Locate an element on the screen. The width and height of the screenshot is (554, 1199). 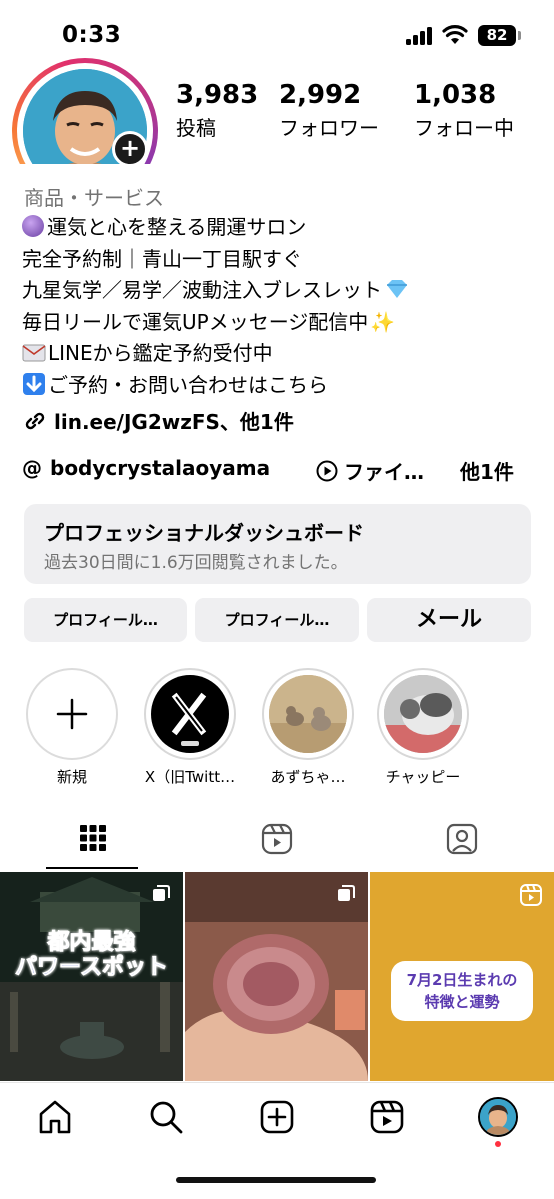
following-count: 1,038 is located at coordinates (455, 95).